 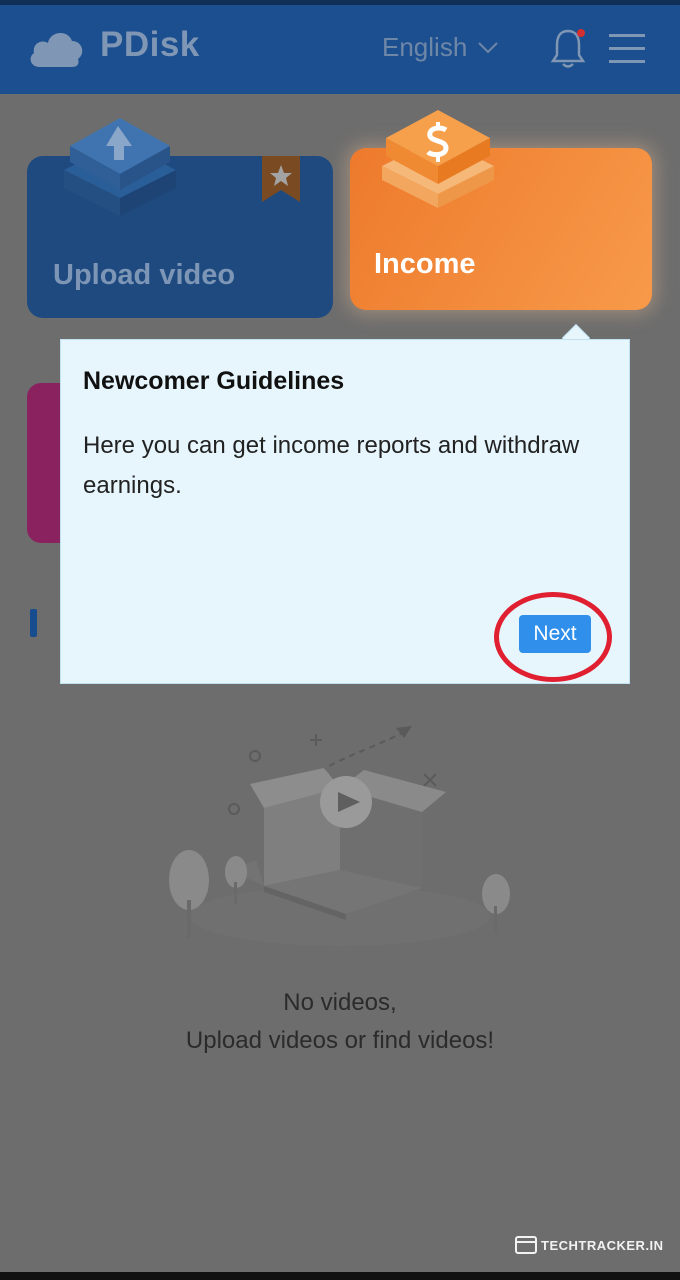 What do you see at coordinates (627, 49) in the screenshot?
I see `menu-icon` at bounding box center [627, 49].